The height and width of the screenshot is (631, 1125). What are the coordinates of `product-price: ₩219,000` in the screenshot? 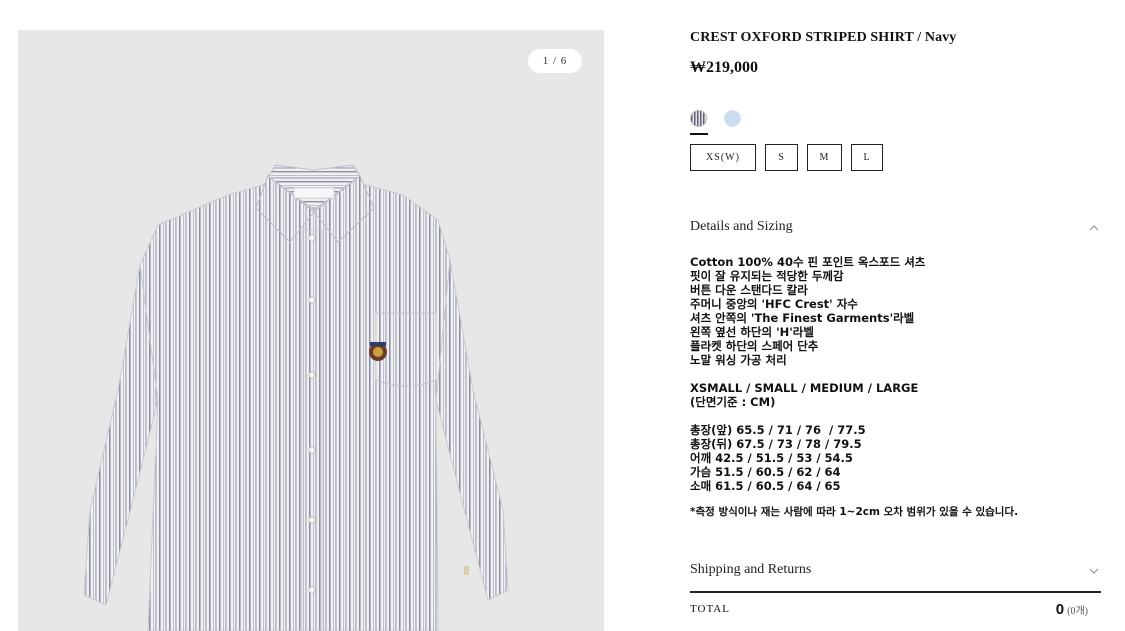 It's located at (724, 67).